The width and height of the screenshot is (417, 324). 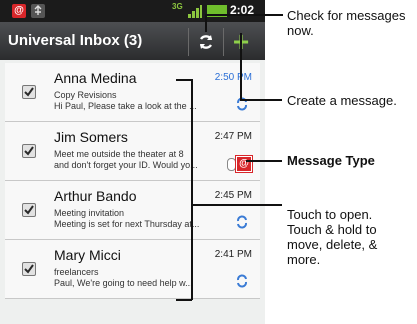 What do you see at coordinates (119, 154) in the screenshot?
I see `message-subject: Meet me outside the theater at 8` at bounding box center [119, 154].